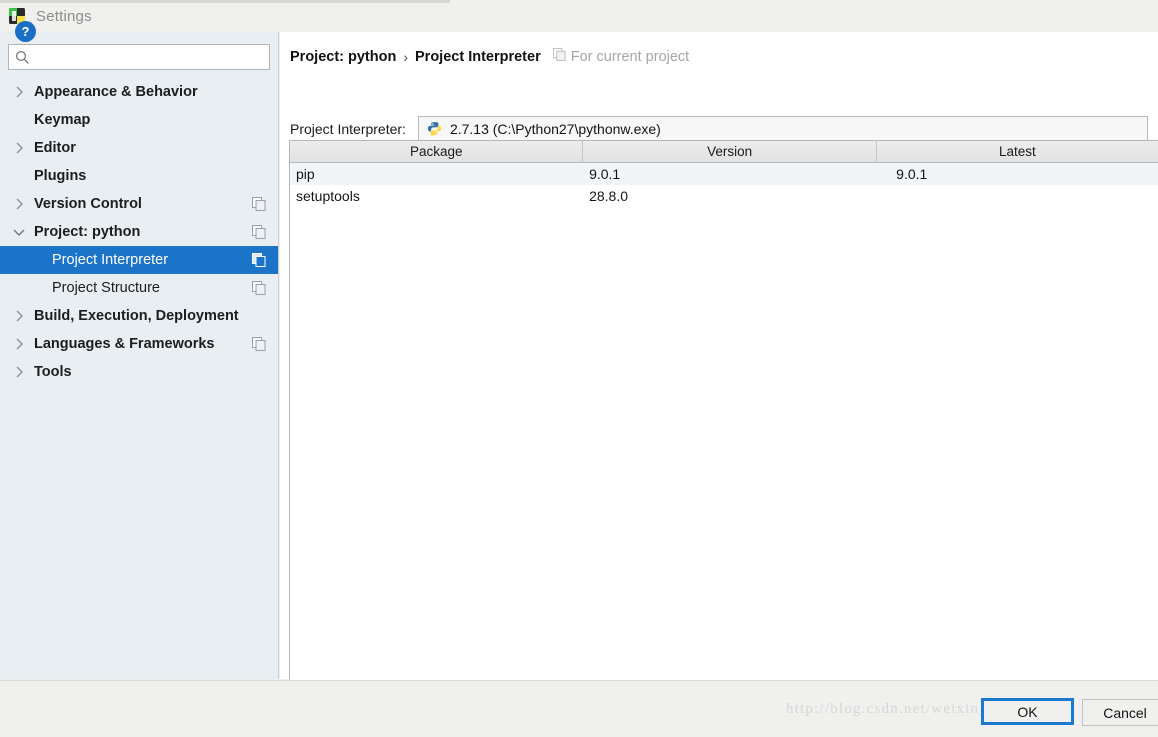 This screenshot has height=737, width=1158. I want to click on sidebar-item-label: Version Control, so click(88, 204).